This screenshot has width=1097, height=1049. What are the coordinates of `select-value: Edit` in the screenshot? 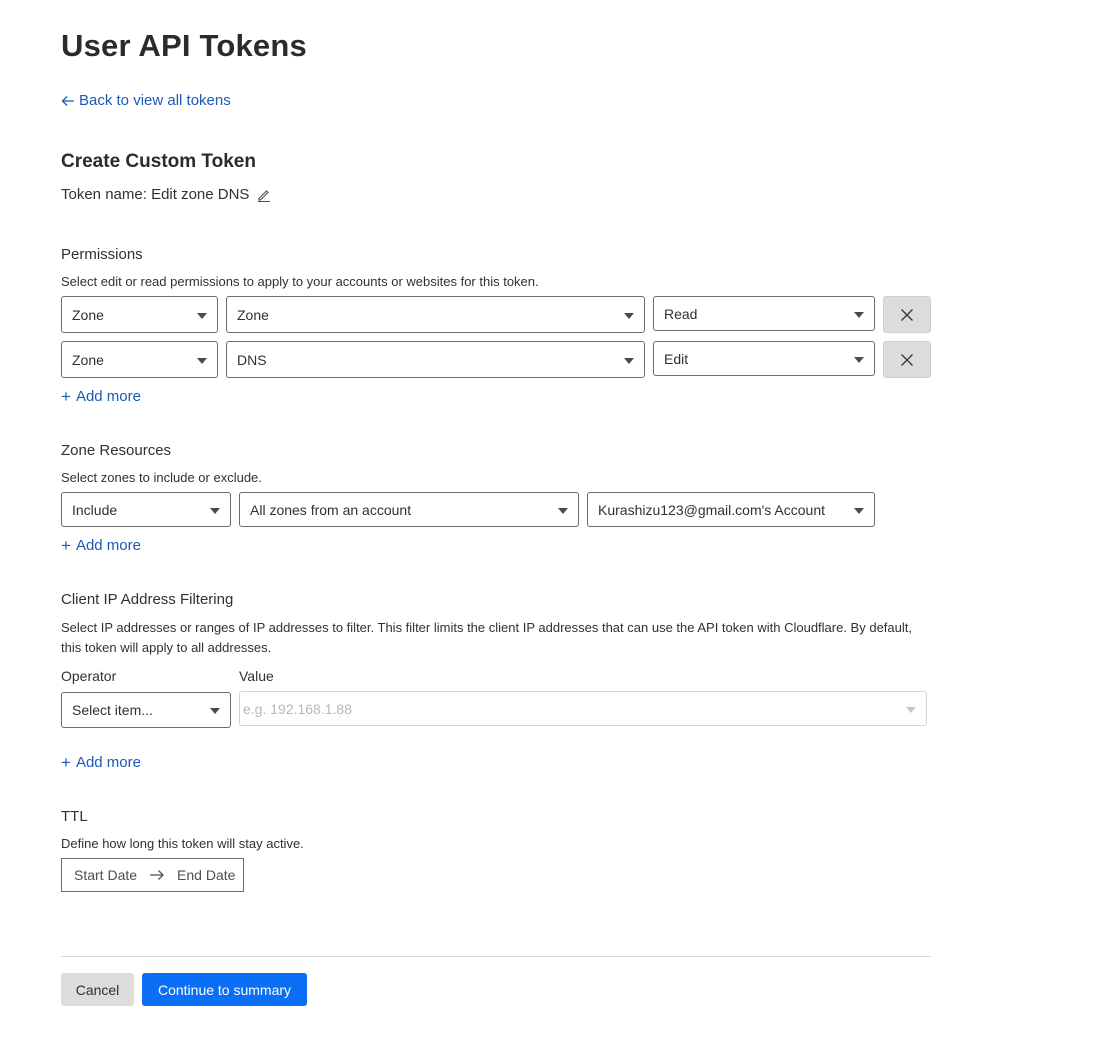 It's located at (676, 358).